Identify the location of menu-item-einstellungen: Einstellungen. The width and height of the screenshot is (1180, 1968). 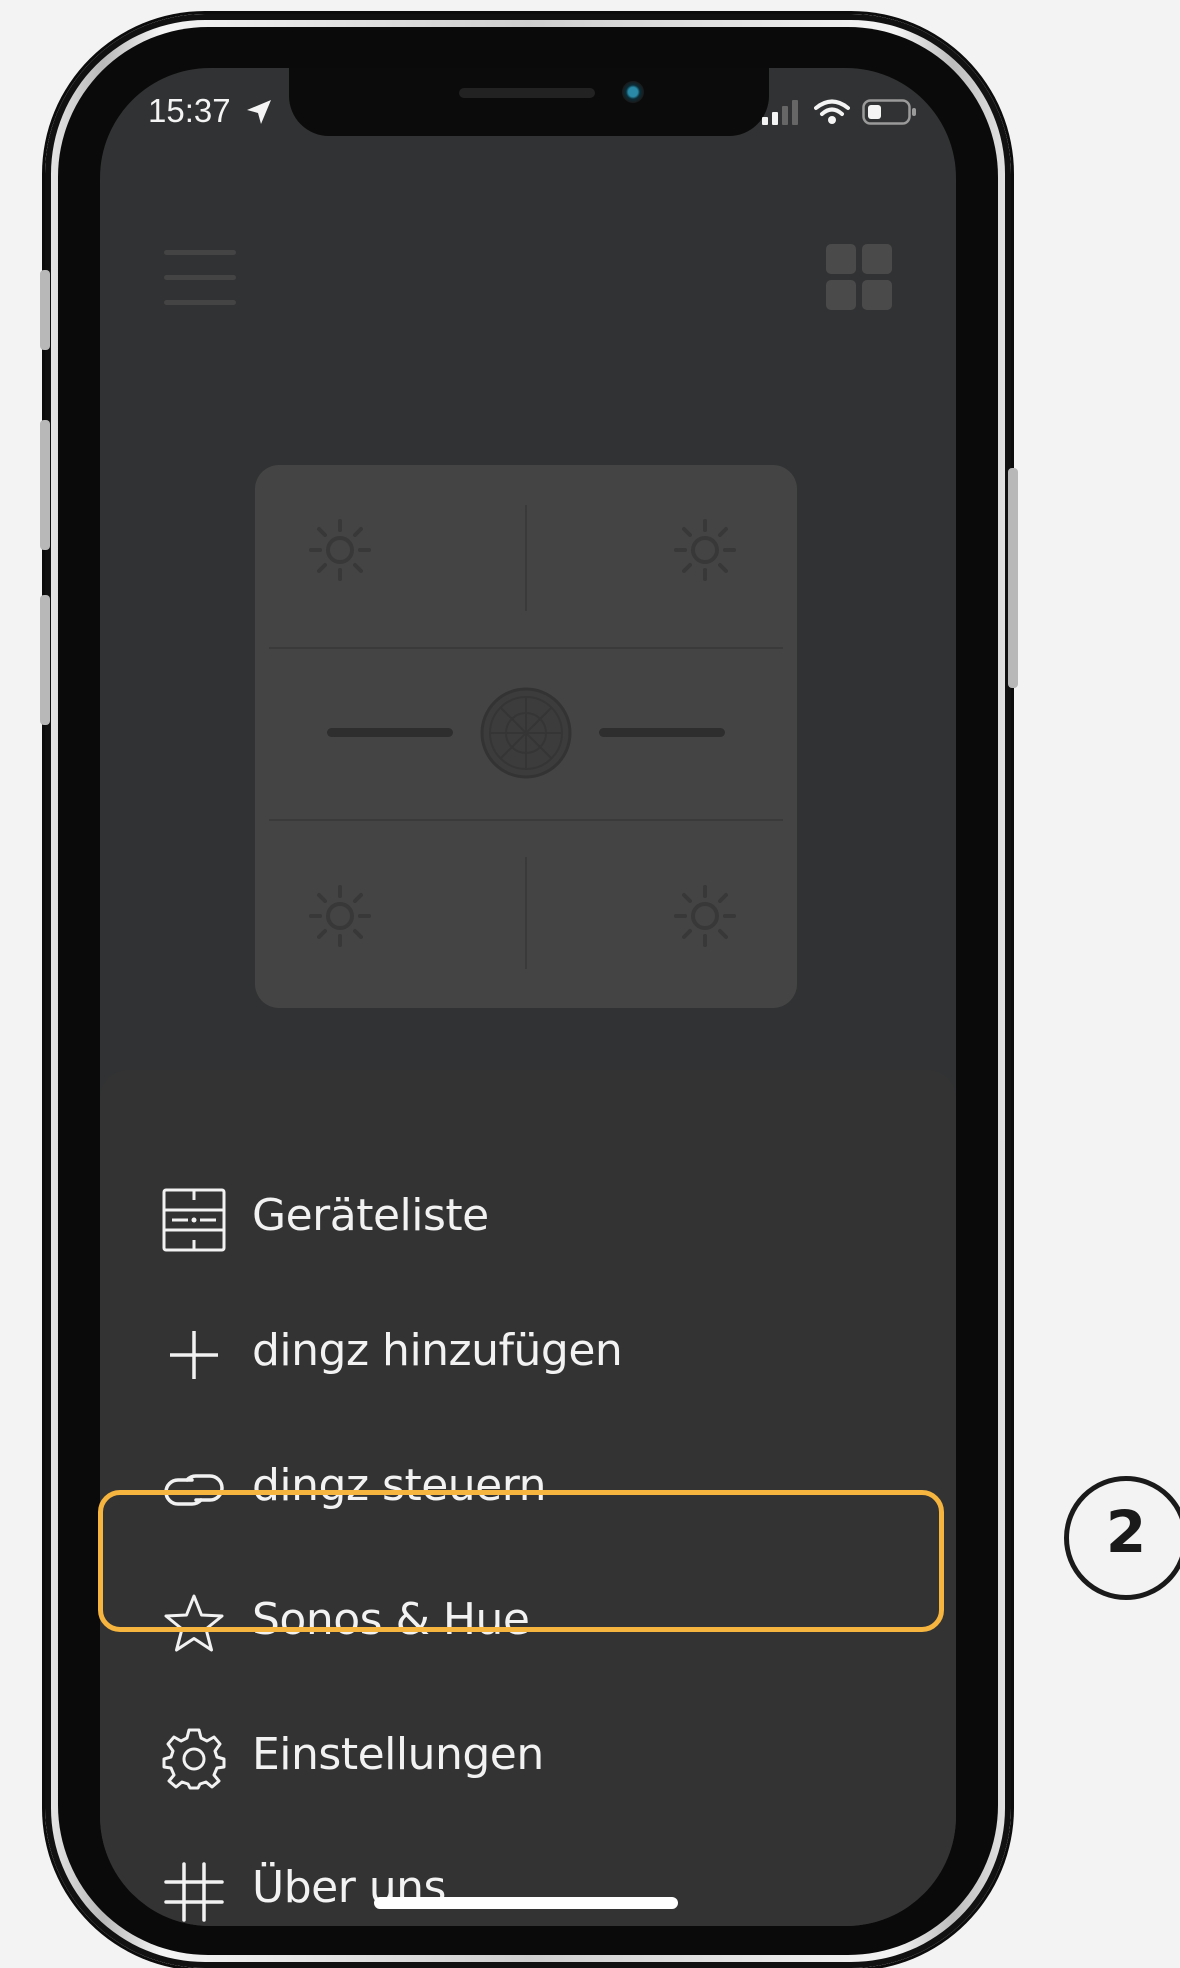
(528, 1754).